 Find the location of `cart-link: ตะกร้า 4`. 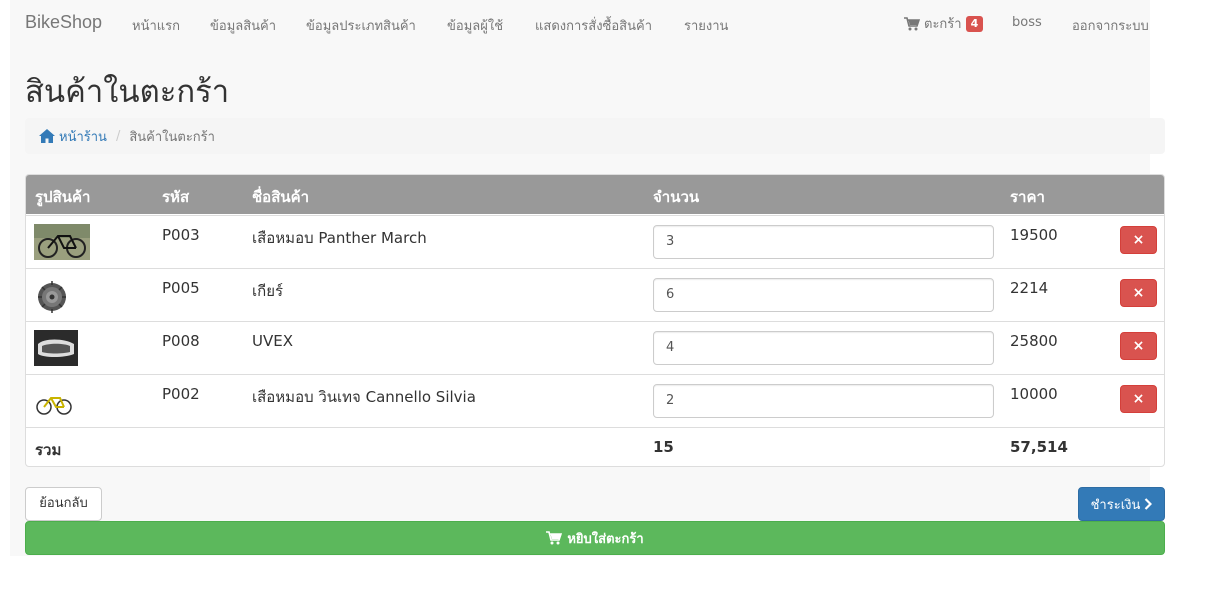

cart-link: ตะกร้า 4 is located at coordinates (944, 23).